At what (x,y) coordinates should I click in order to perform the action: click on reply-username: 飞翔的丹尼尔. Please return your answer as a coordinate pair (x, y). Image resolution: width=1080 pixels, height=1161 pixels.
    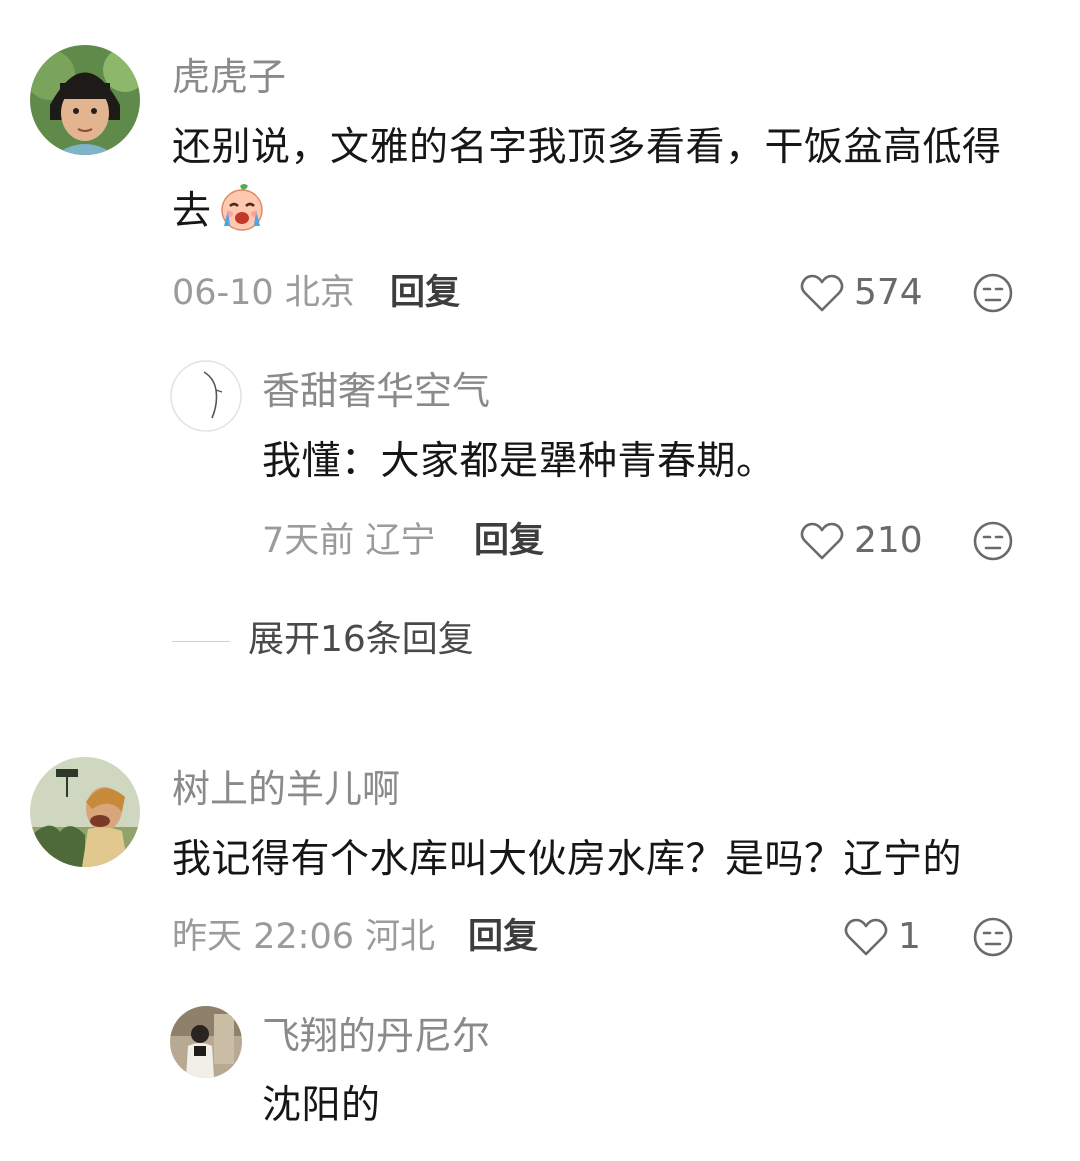
    Looking at the image, I should click on (376, 1036).